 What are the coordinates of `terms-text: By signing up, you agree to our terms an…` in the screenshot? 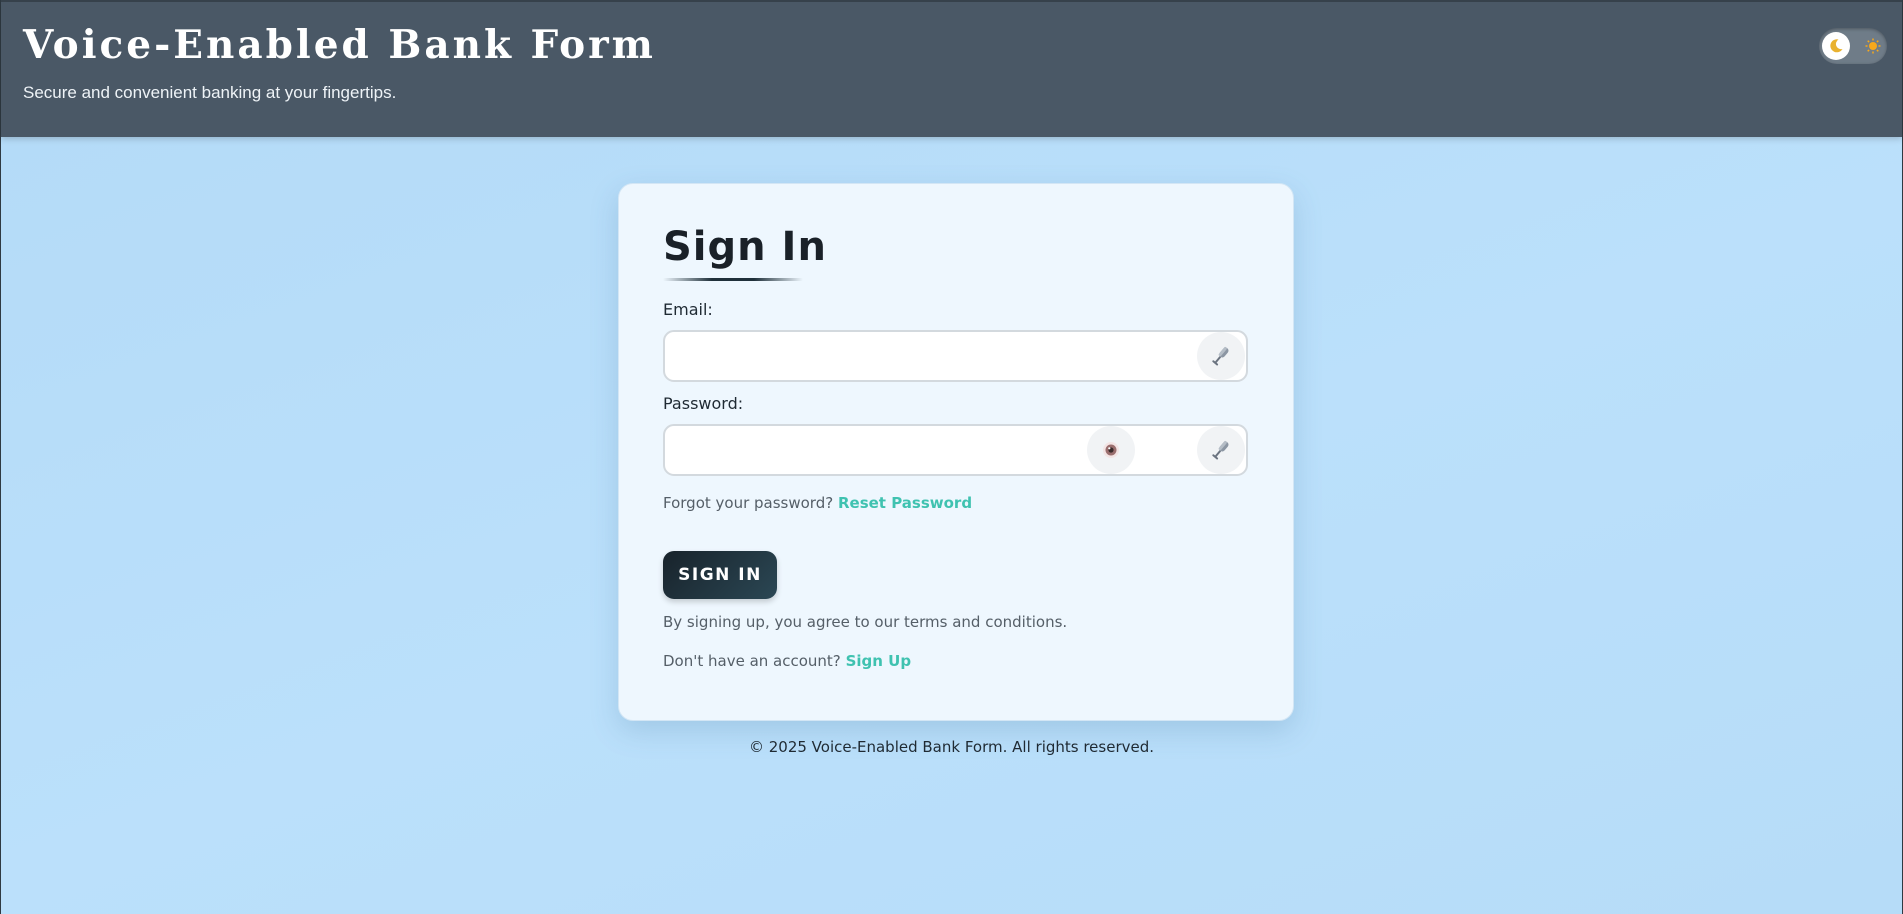 It's located at (865, 622).